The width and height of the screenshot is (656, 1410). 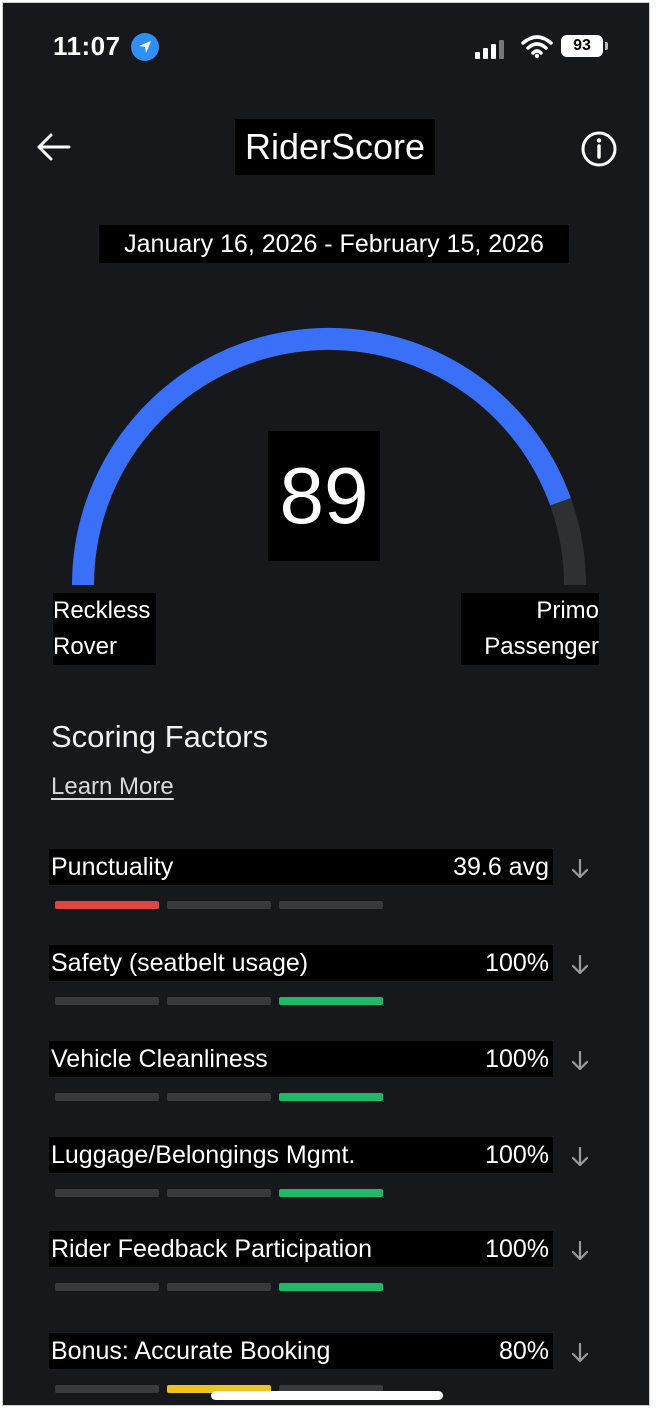 I want to click on factor-value: 39.6 avg, so click(x=501, y=867).